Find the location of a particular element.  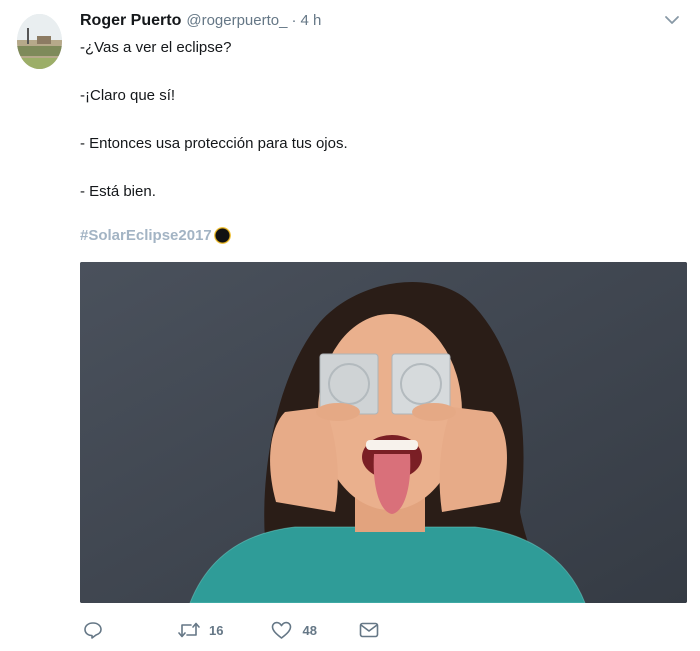

direct-message-button is located at coordinates (369, 630).